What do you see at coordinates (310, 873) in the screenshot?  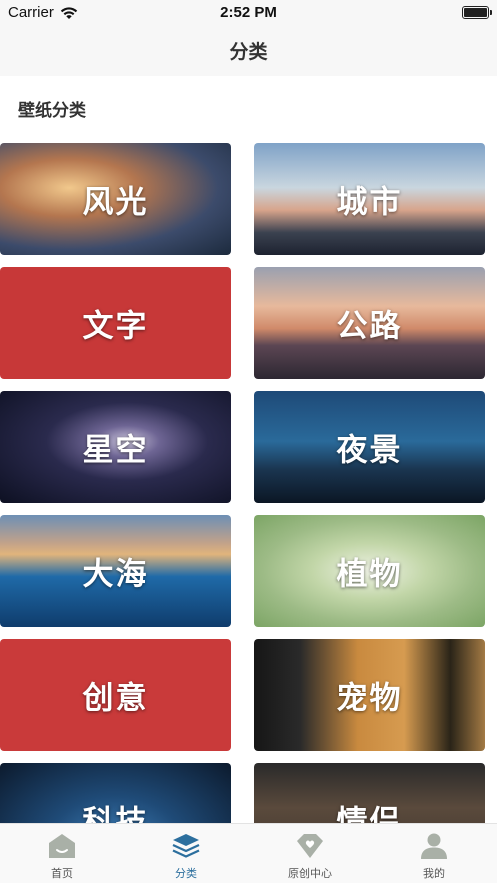 I see `tab-label: 原创中心` at bounding box center [310, 873].